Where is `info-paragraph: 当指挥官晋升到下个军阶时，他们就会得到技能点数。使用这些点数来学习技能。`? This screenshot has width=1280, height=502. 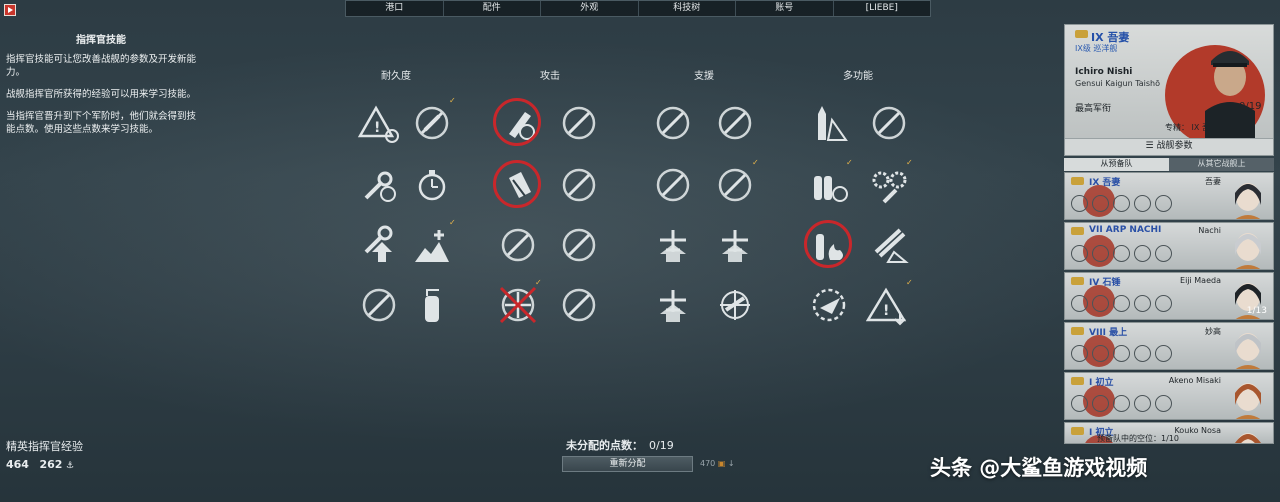 info-paragraph: 当指挥官晋升到下个军阶时，他们就会得到技能点数。使用这些点数来学习技能。 is located at coordinates (101, 123).